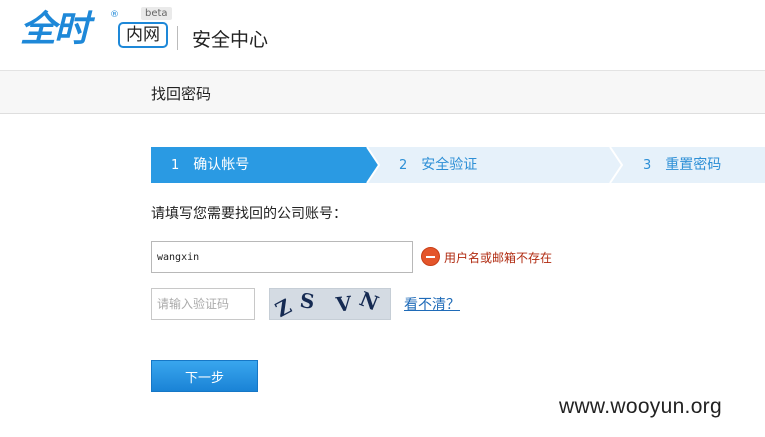 This screenshot has width=765, height=437. I want to click on step-3-label: 重置密码, so click(693, 165).